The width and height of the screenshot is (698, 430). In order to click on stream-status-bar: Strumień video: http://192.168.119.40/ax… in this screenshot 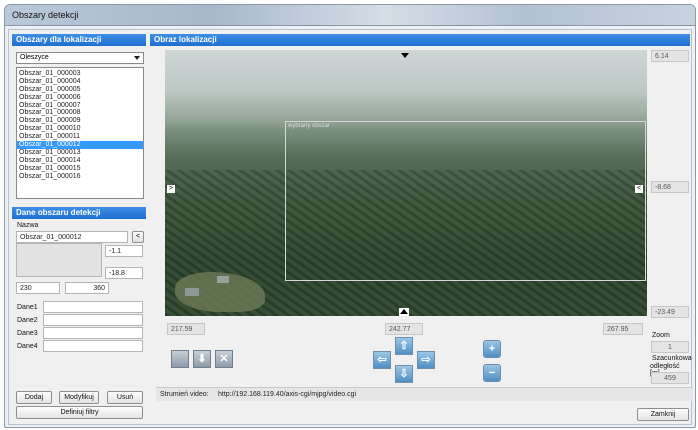, I will do `click(424, 394)`.